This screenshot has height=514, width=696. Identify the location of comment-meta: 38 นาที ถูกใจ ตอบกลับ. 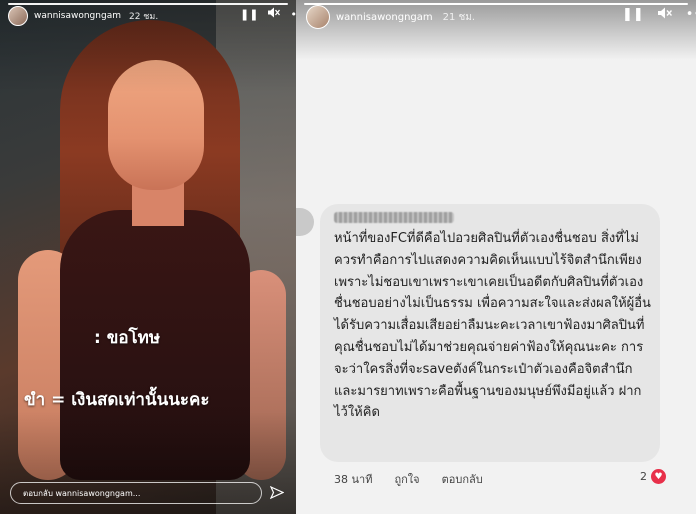
(408, 479).